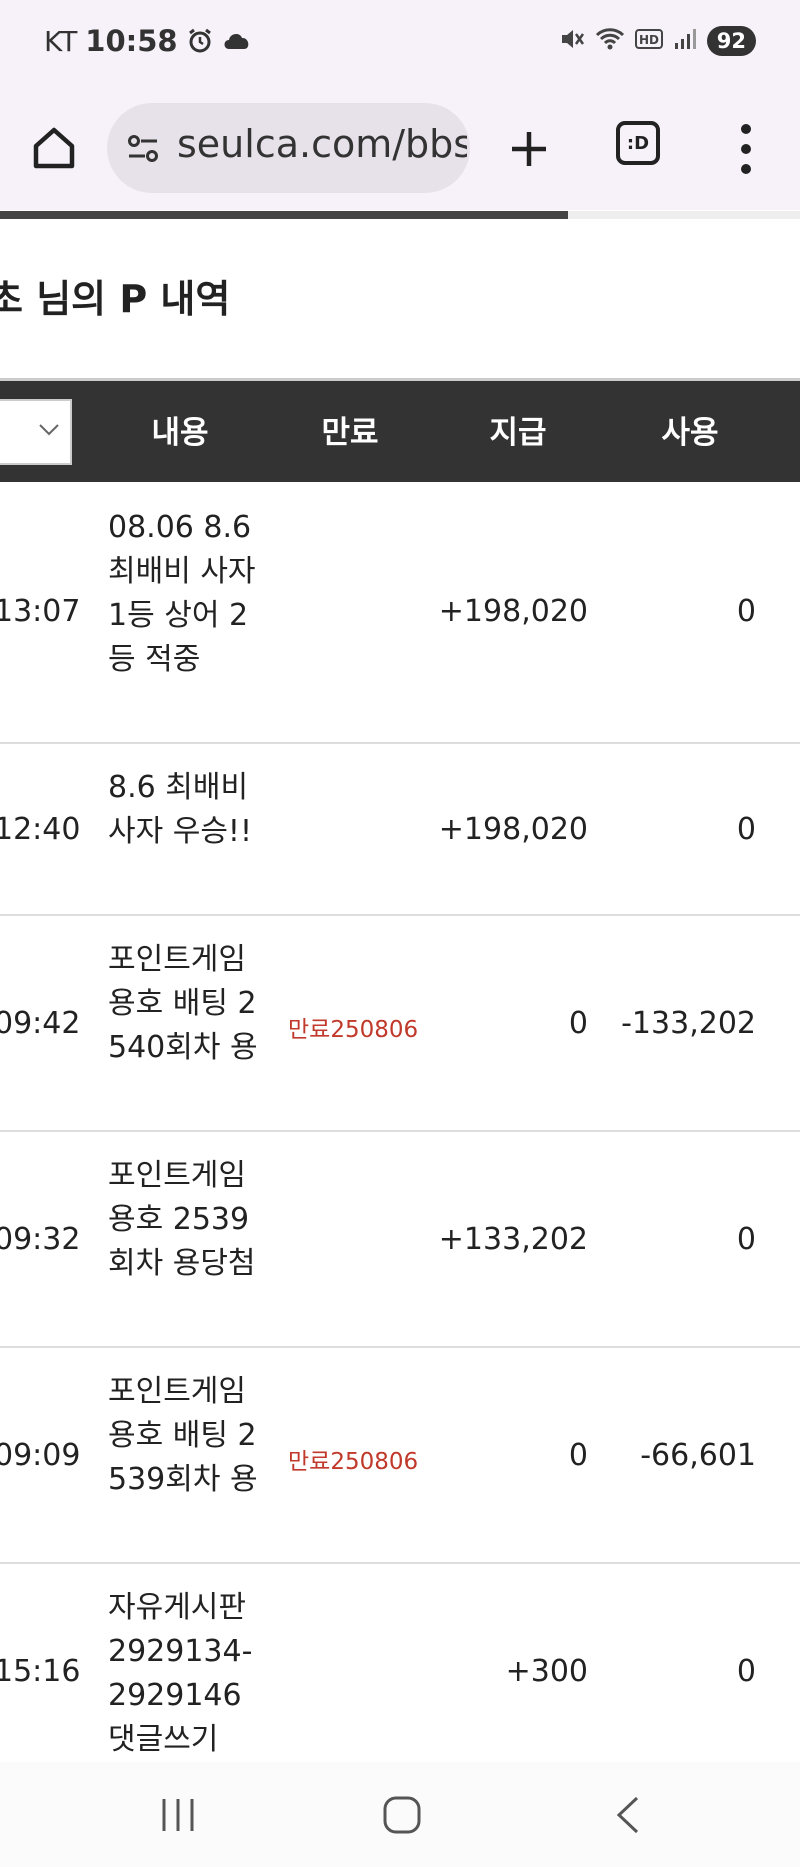 The height and width of the screenshot is (1867, 800). I want to click on home-button, so click(54, 148).